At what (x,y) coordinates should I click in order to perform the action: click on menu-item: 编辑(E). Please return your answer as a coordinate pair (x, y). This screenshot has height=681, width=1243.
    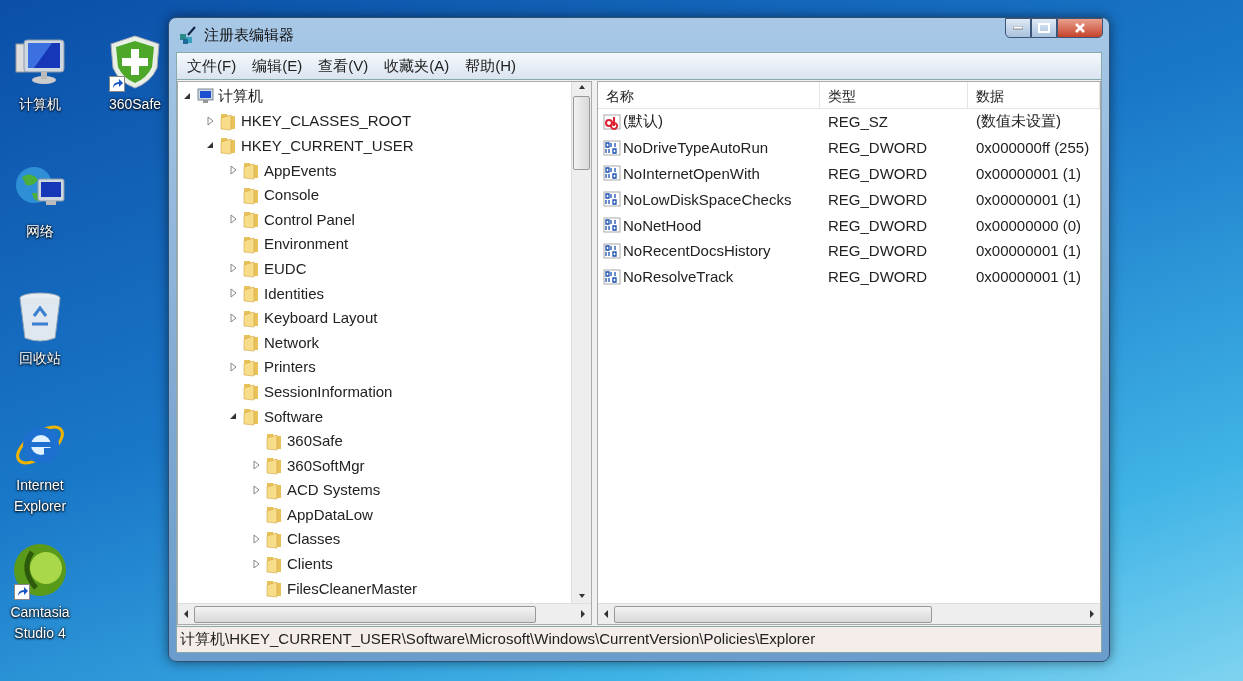
    Looking at the image, I should click on (277, 66).